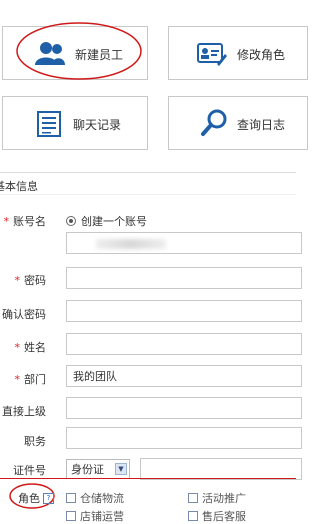 This screenshot has width=320, height=524. I want to click on annotation-ellipse, so click(79, 51).